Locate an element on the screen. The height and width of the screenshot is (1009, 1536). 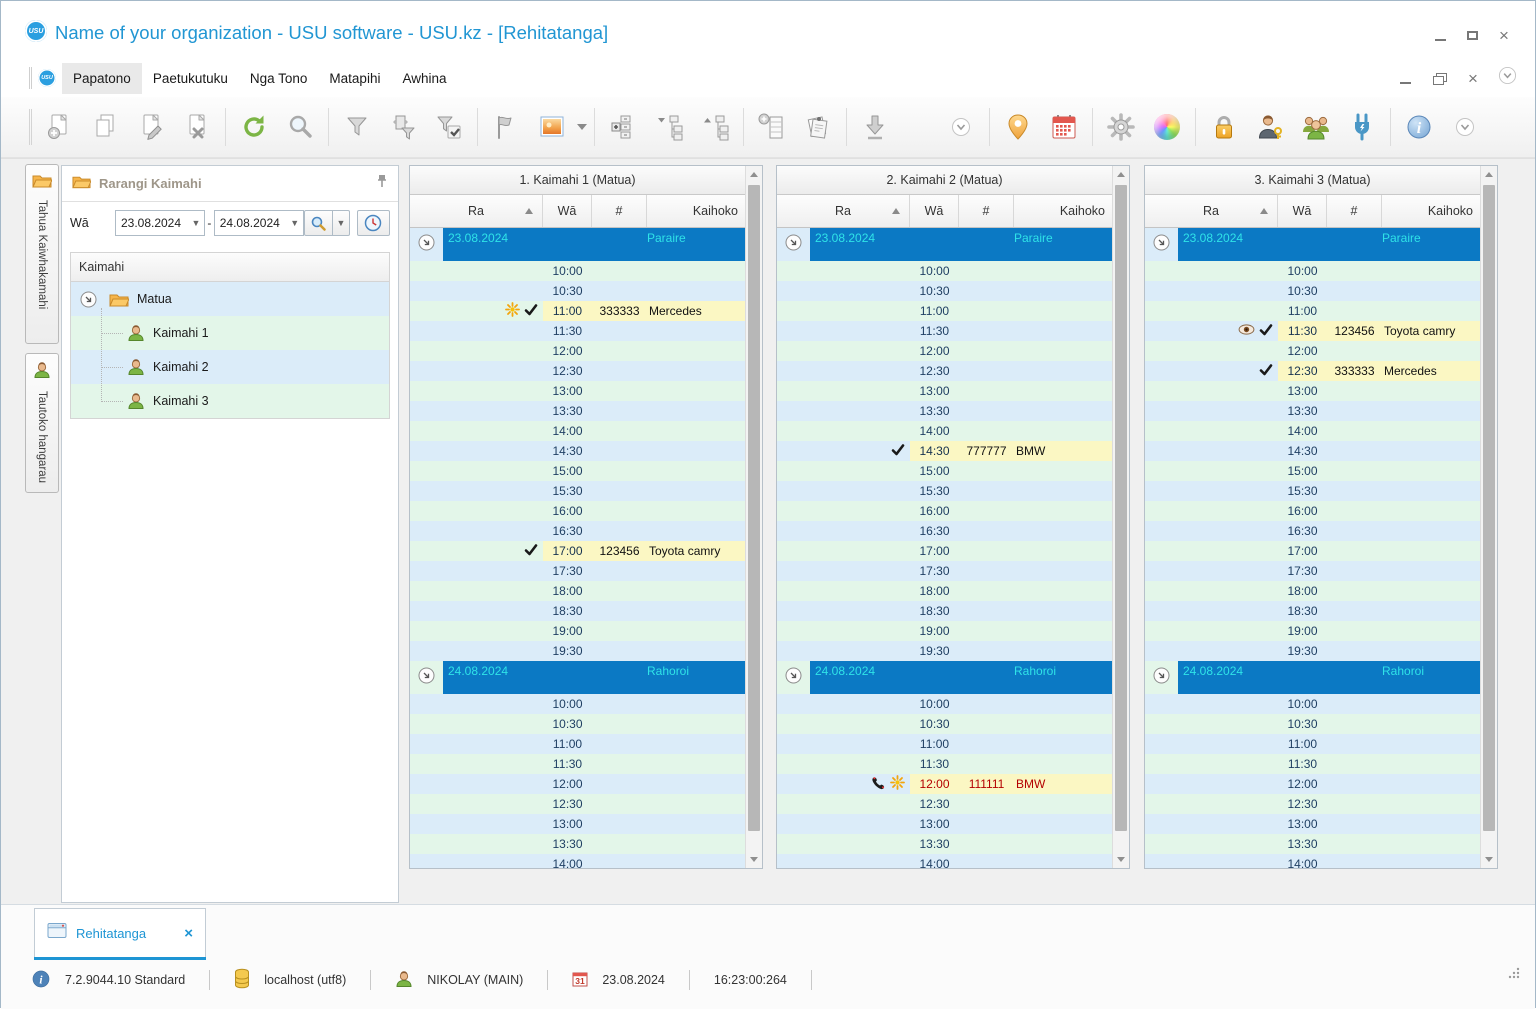
search-dropdown-button: ▼ is located at coordinates (341, 223).